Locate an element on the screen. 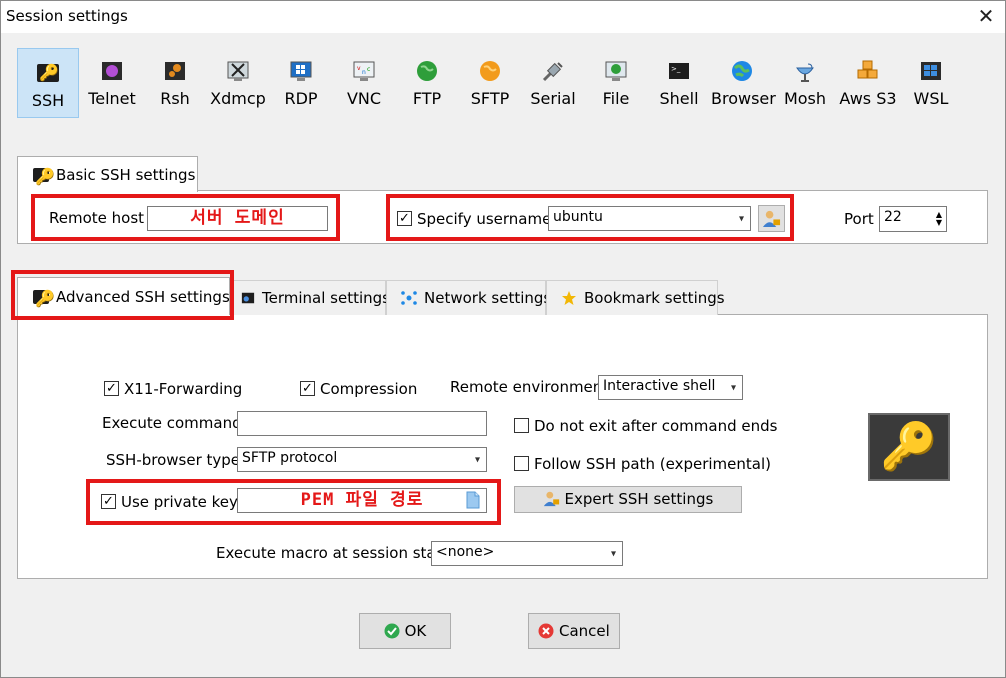 Image resolution: width=1006 pixels, height=678 pixels. tab-label: Terminal settings is located at coordinates (326, 298).